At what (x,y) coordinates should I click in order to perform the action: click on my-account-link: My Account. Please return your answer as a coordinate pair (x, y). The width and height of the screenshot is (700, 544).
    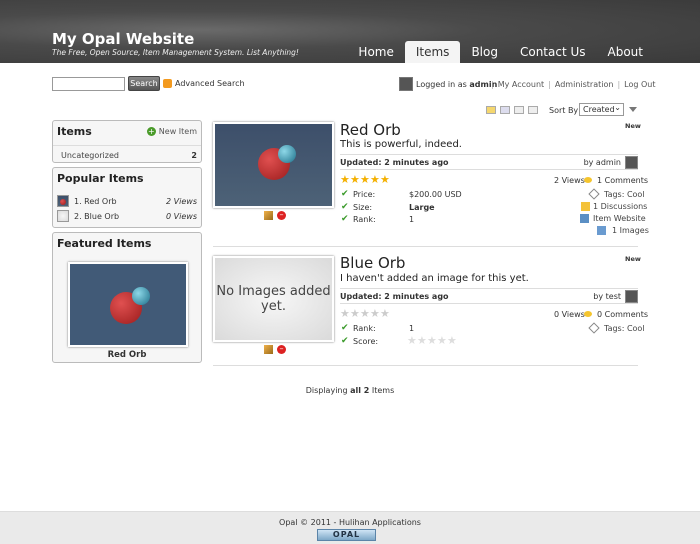
    Looking at the image, I should click on (521, 84).